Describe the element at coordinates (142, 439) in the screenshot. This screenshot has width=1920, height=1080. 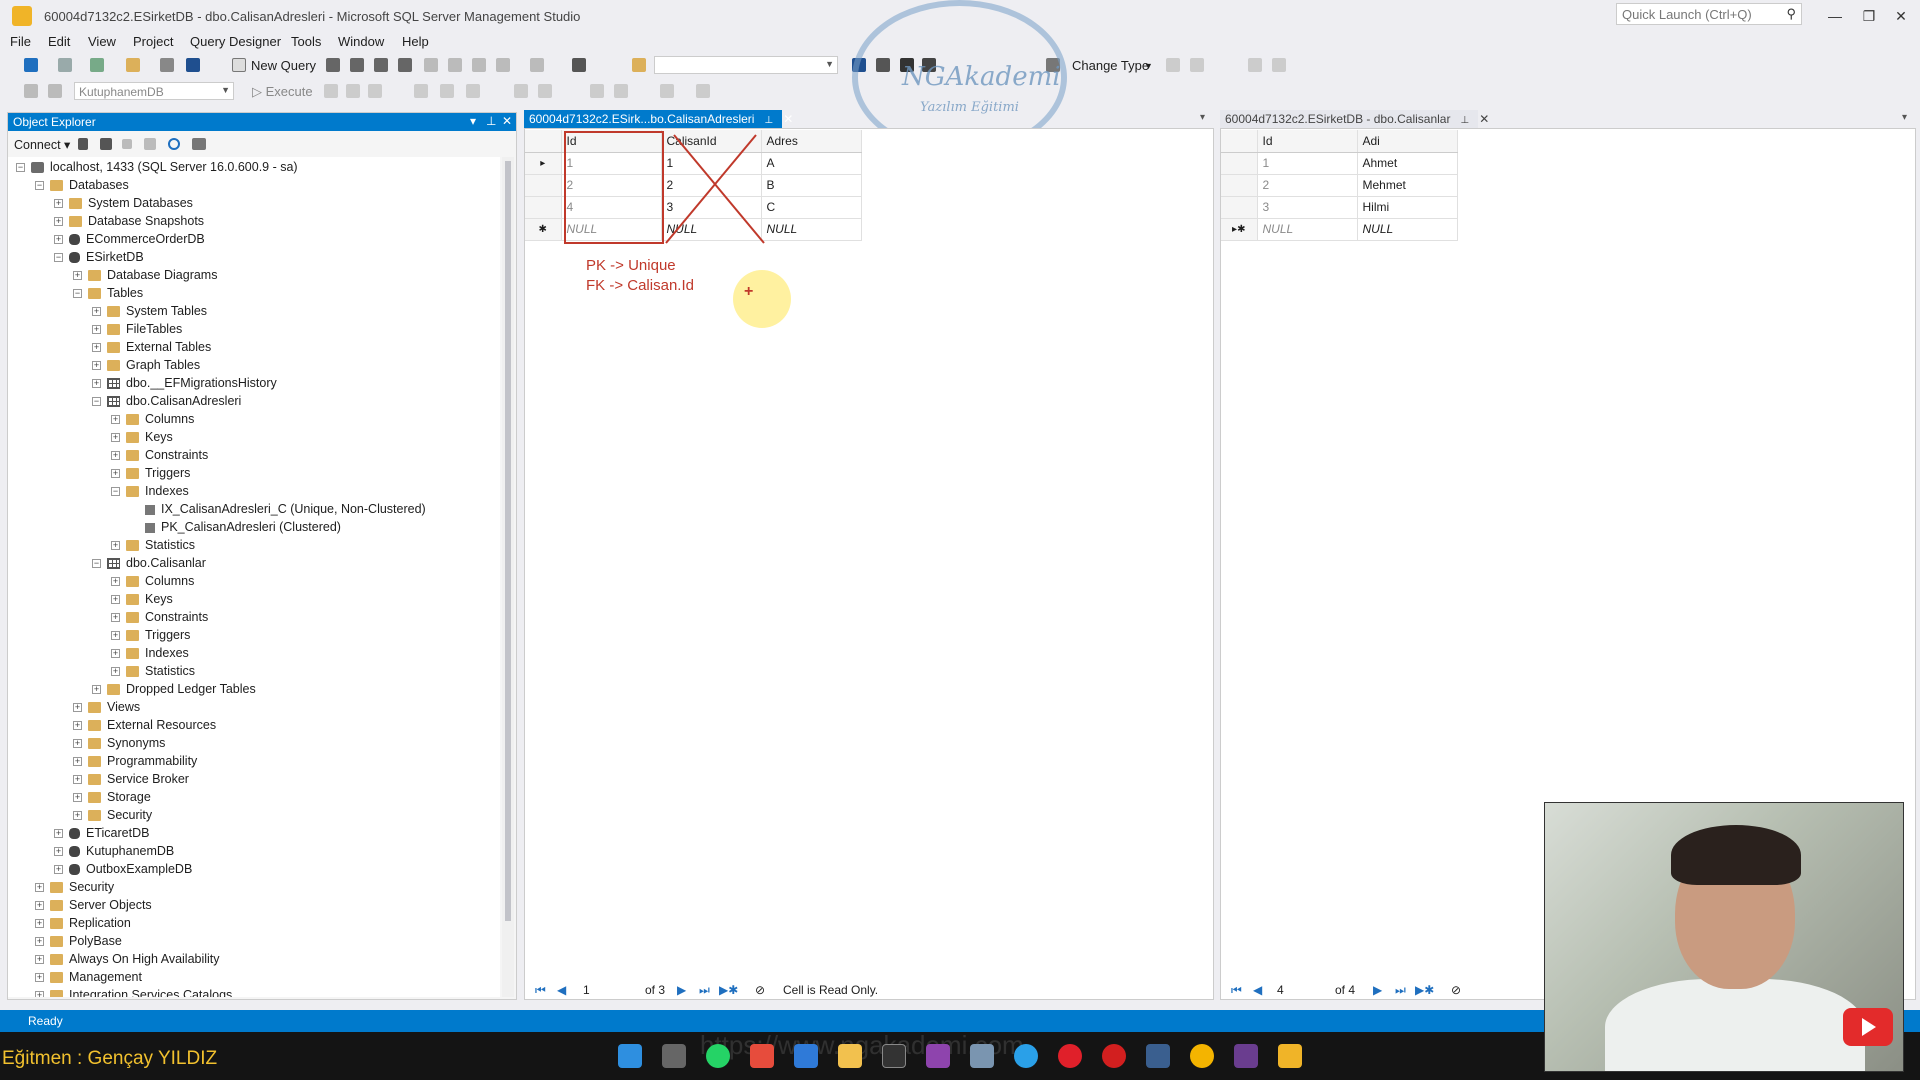
I see `tree-node: + Keys` at that location.